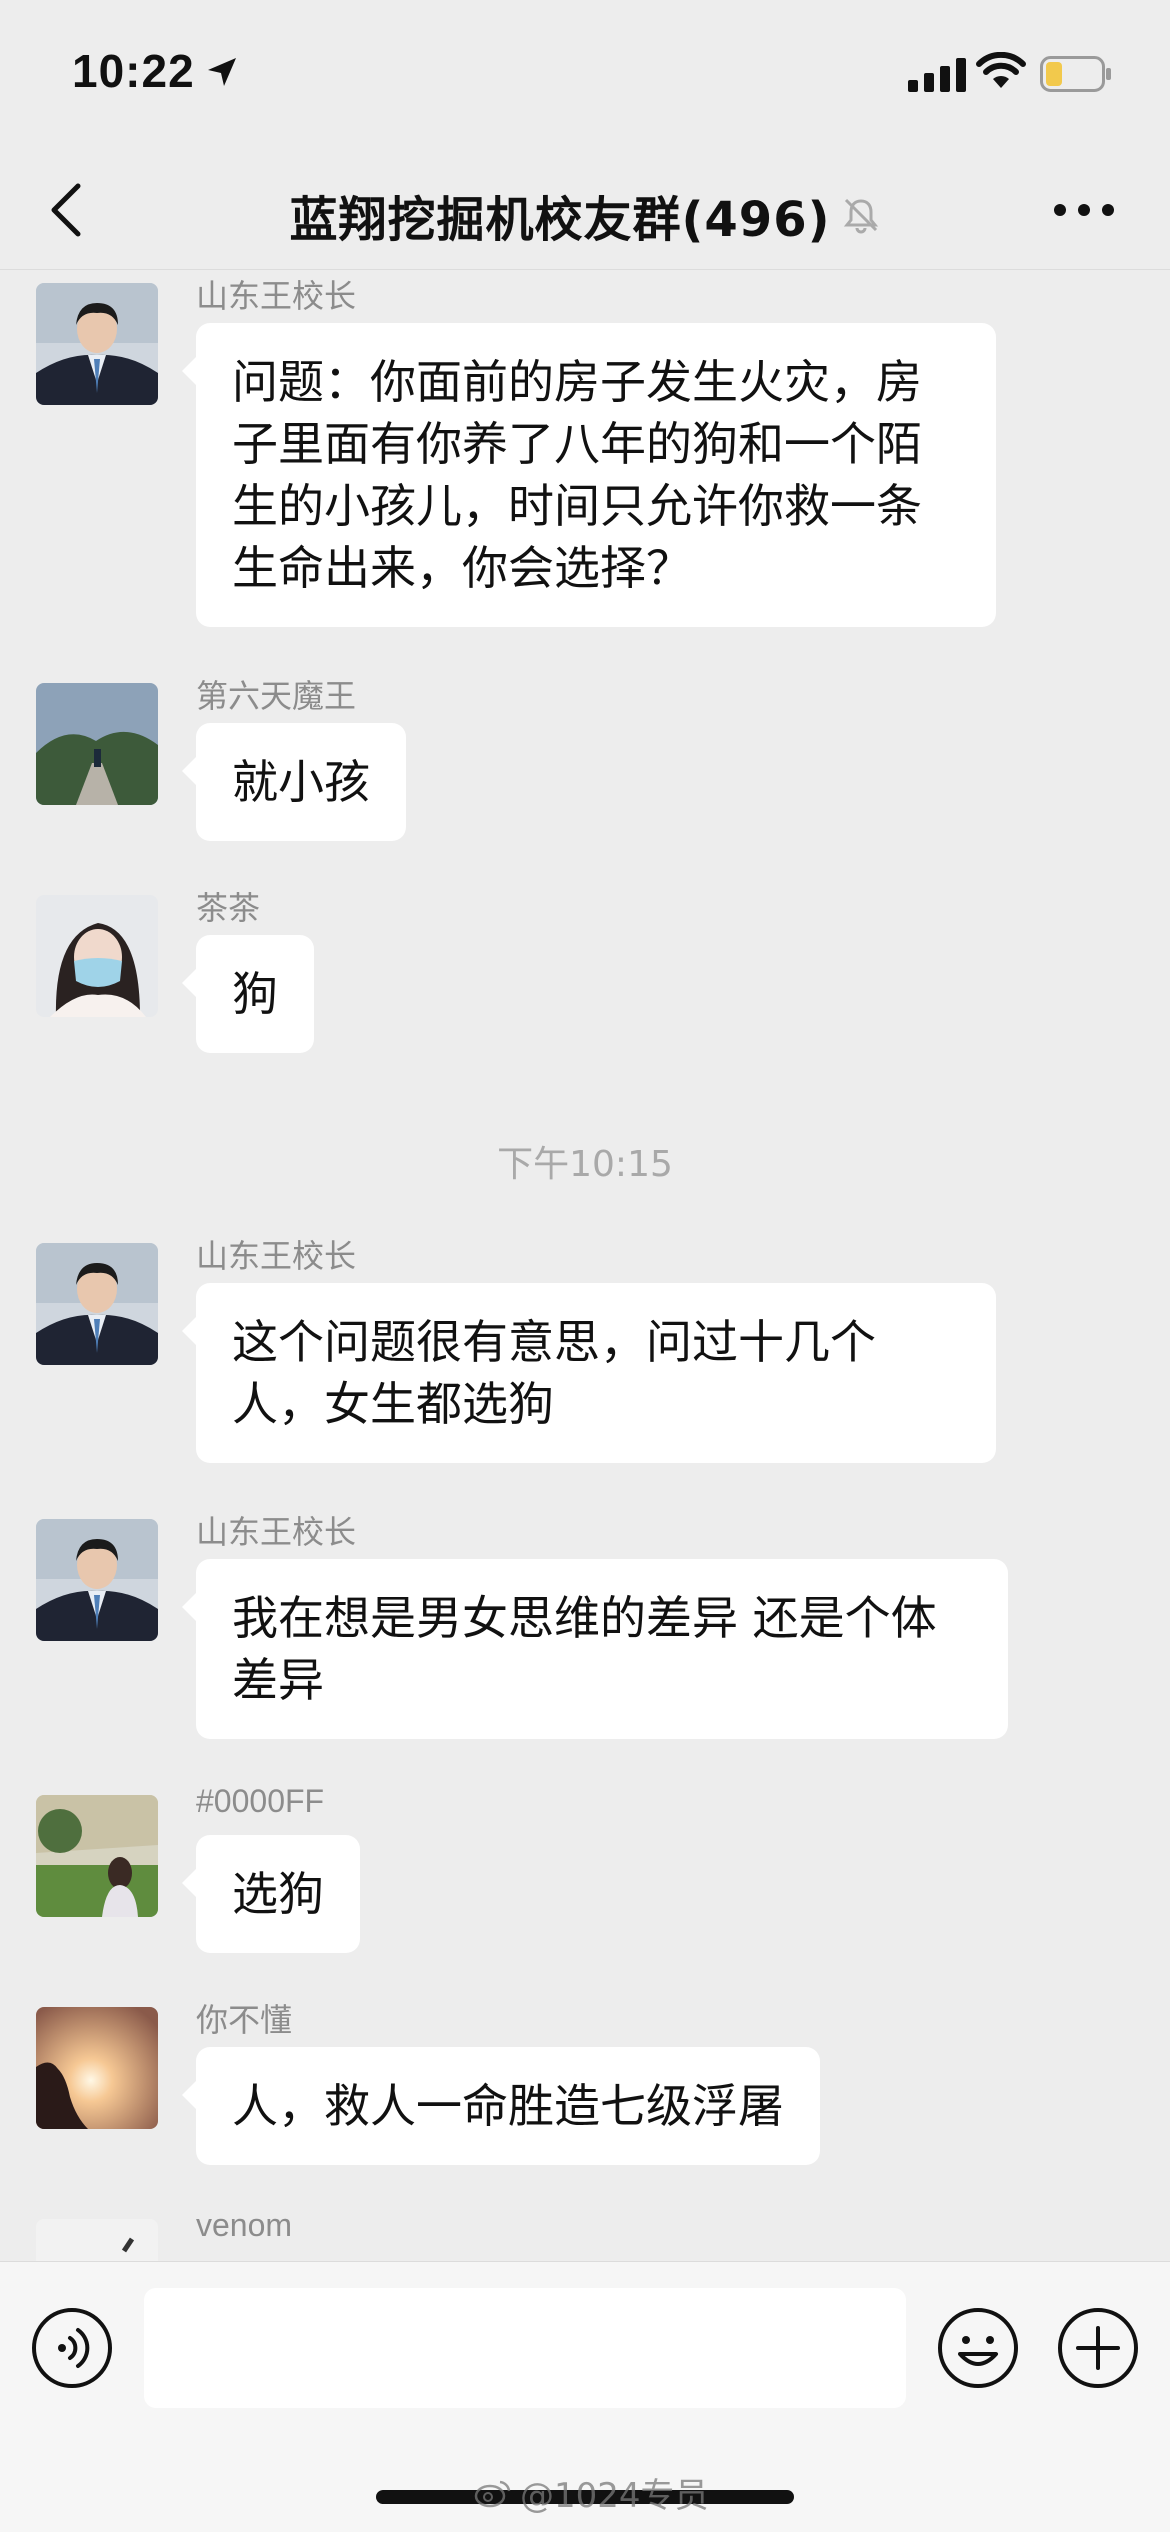 Image resolution: width=1170 pixels, height=2532 pixels. Describe the element at coordinates (271, 1894) in the screenshot. I see `message-bubble: 选狗` at that location.